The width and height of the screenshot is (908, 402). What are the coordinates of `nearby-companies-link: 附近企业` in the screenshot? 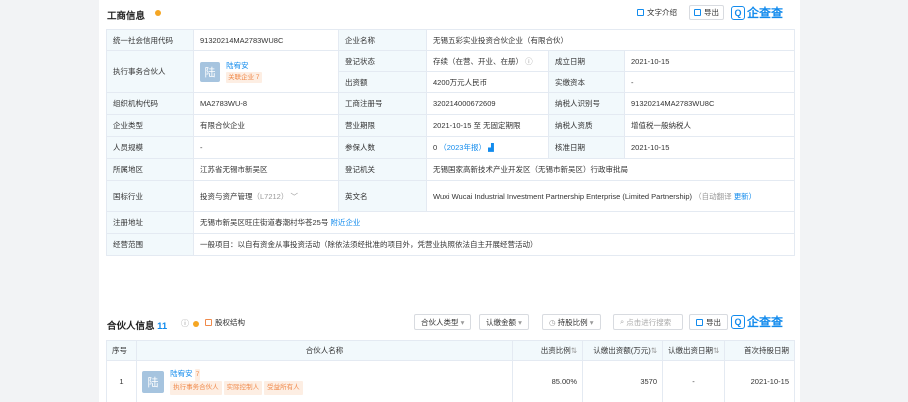 It's located at (345, 222).